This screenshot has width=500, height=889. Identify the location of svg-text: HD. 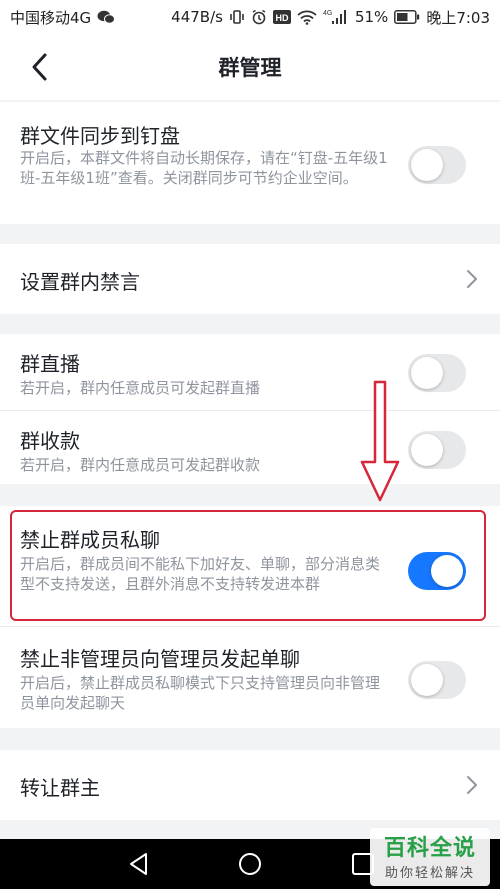
(281, 18).